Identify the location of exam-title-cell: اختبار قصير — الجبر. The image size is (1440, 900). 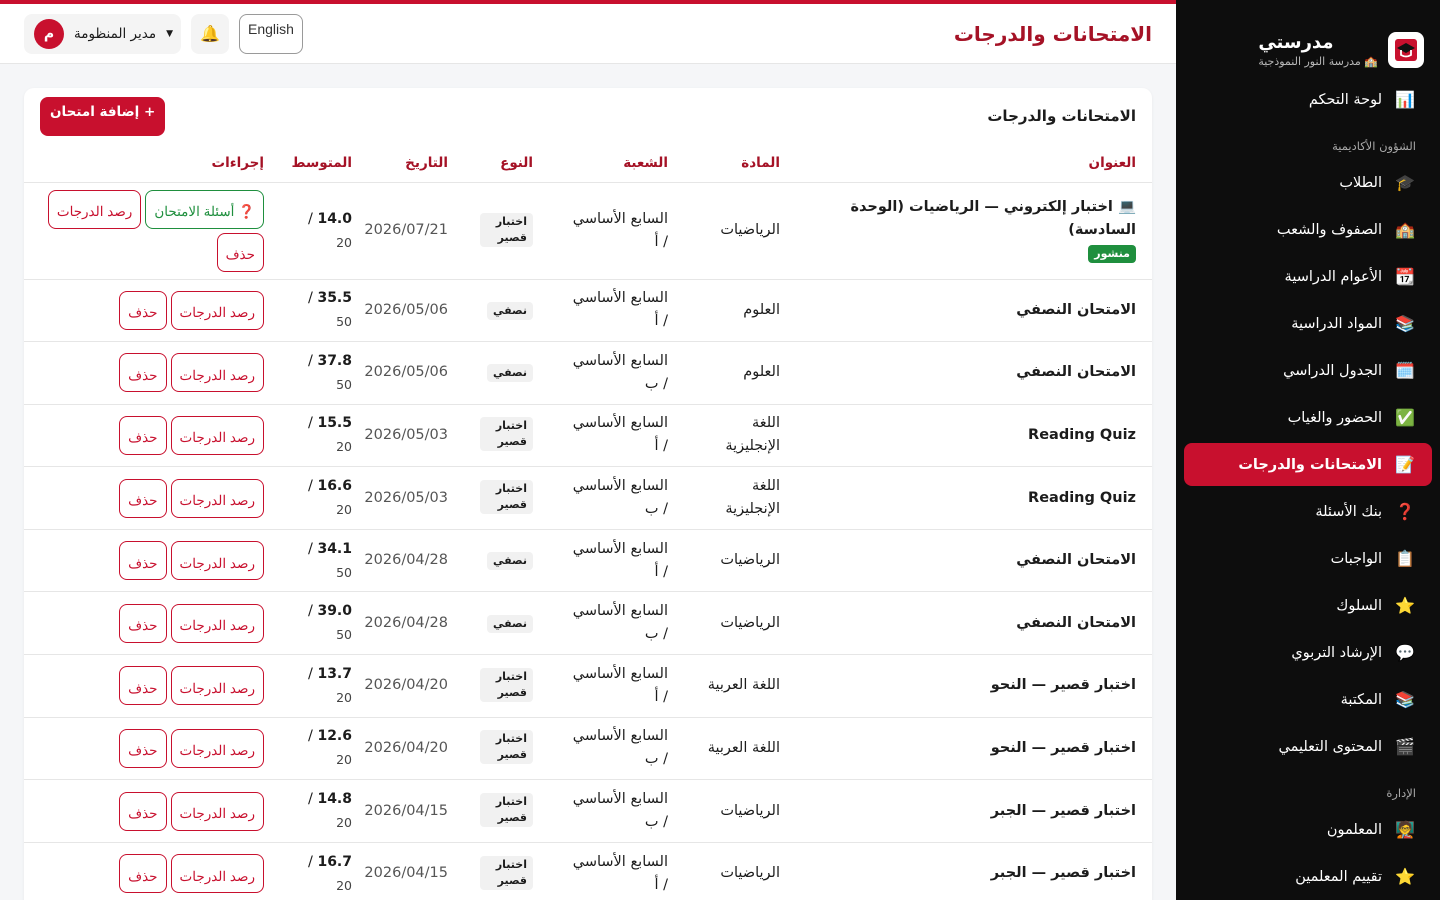
(974, 871).